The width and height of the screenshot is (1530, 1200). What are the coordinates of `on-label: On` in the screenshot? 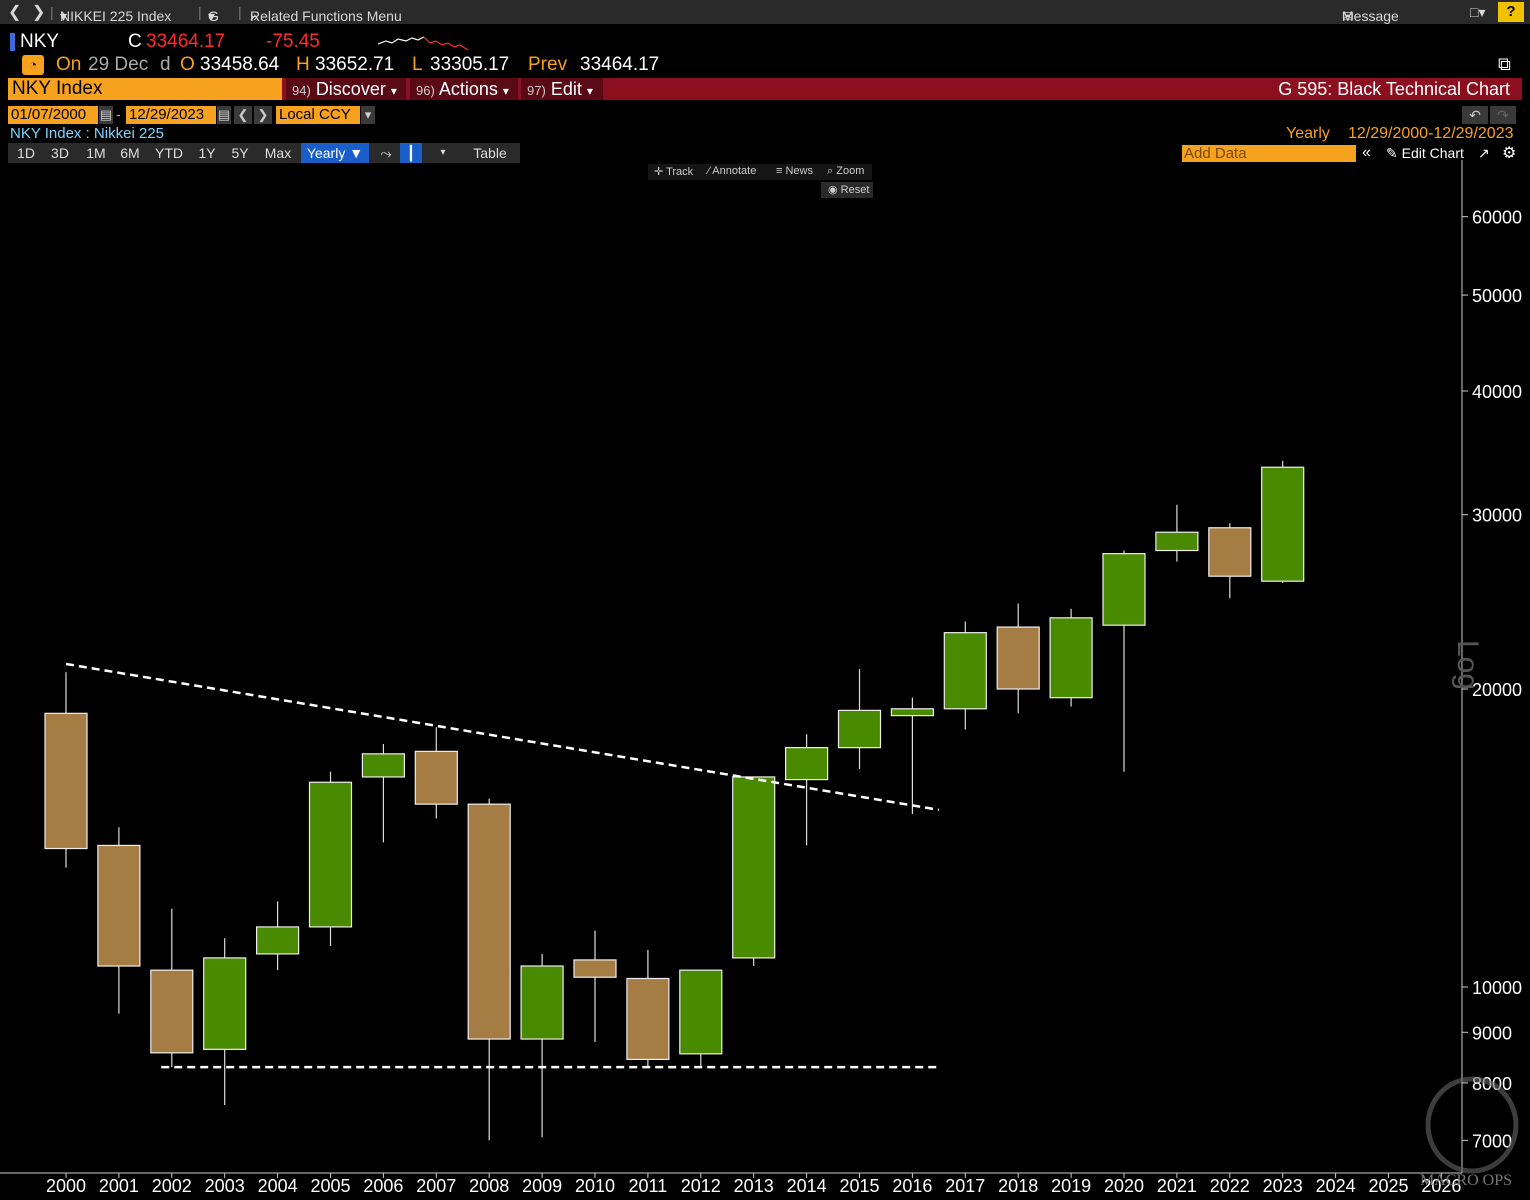 It's located at (69, 64).